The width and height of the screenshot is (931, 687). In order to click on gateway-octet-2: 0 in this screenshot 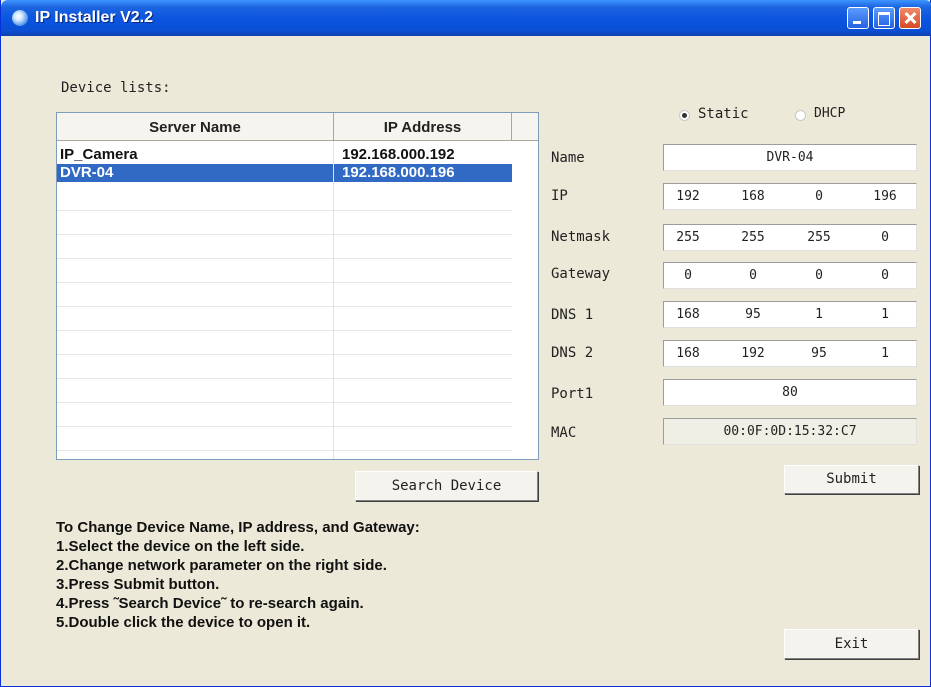, I will do `click(753, 275)`.